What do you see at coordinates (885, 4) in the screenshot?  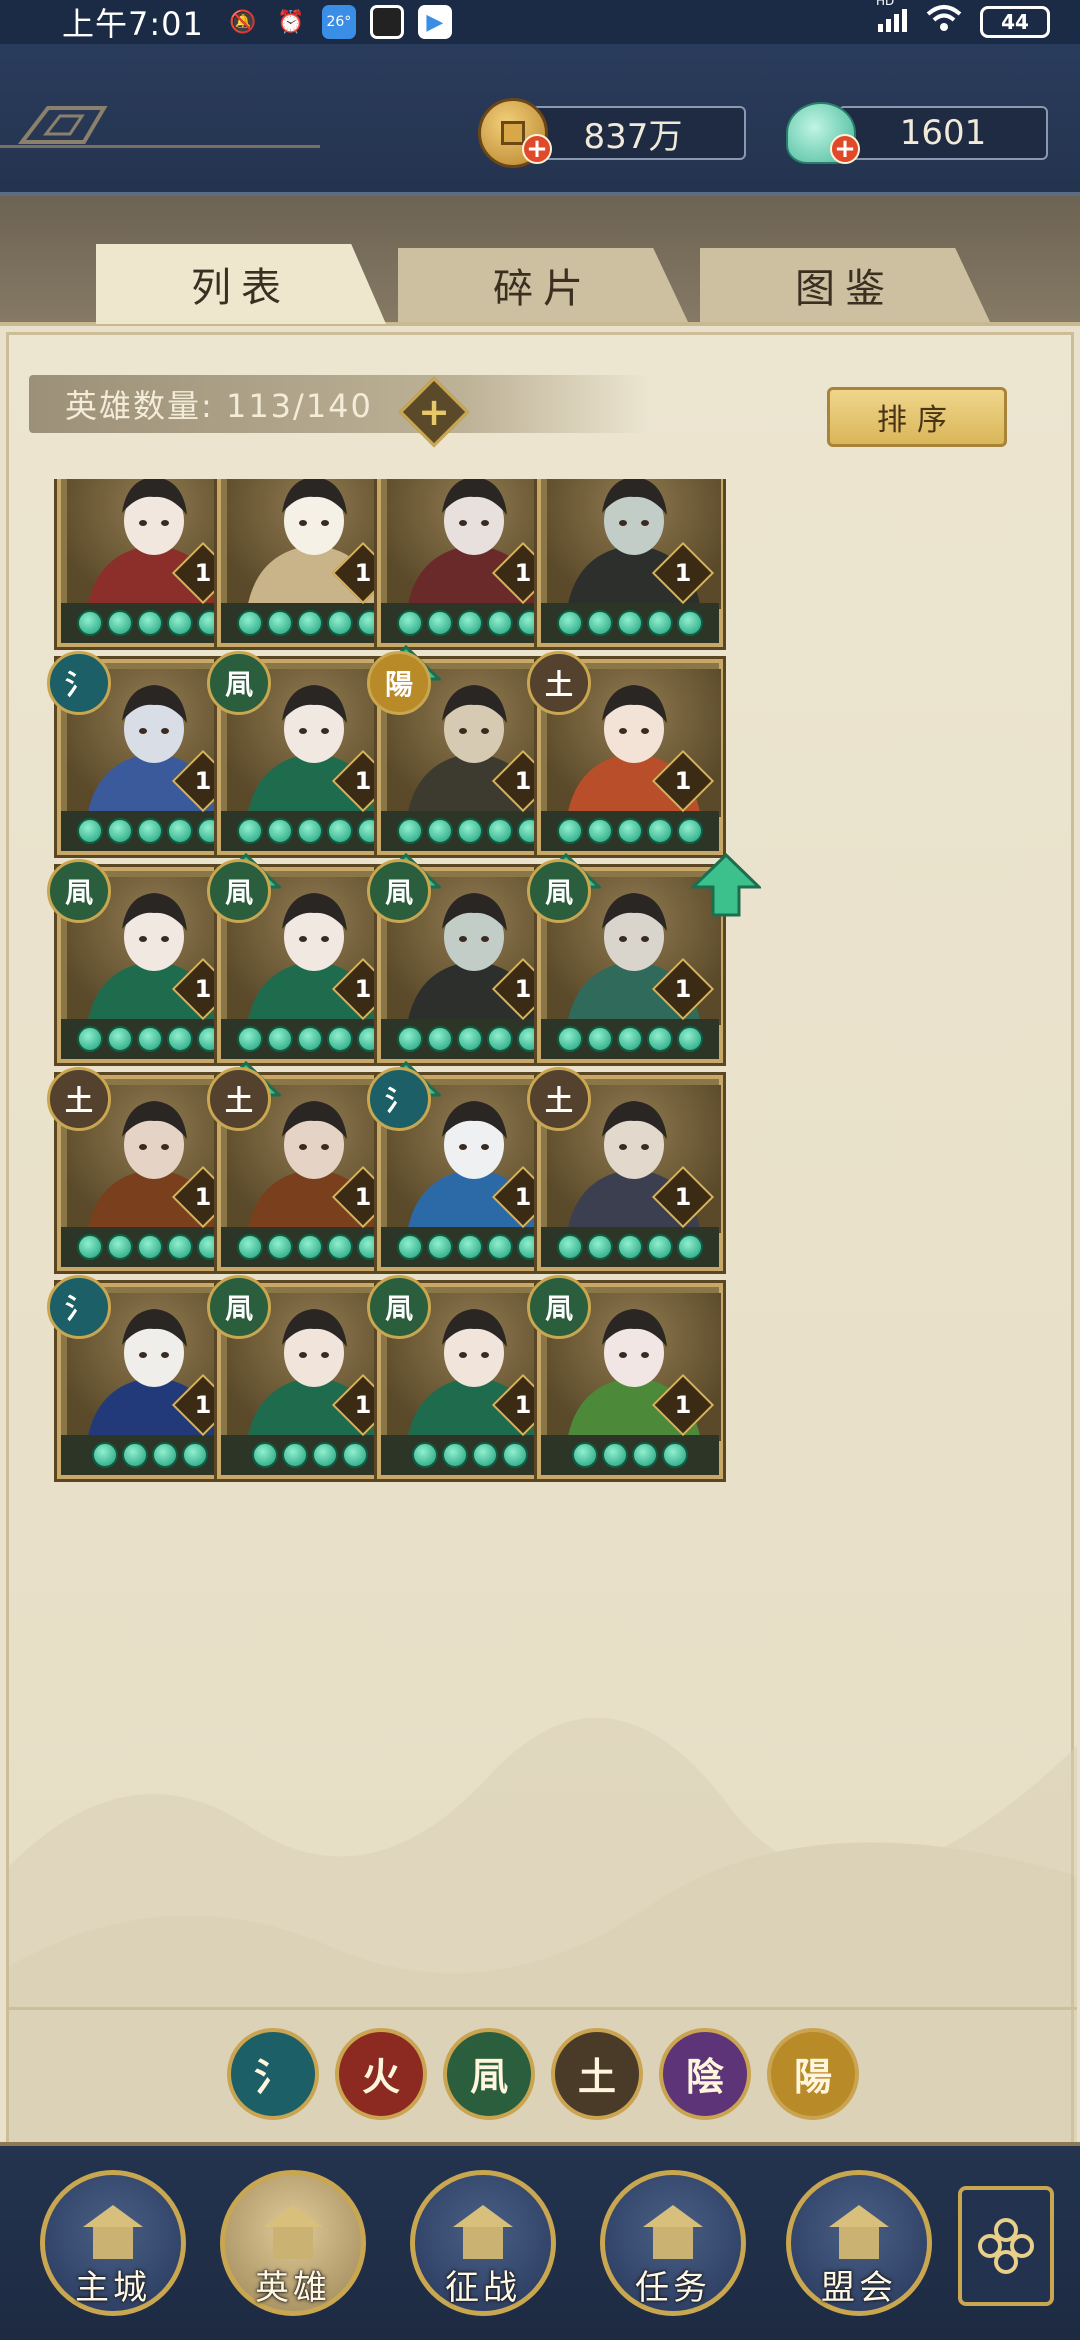 I see `network-type: HD` at bounding box center [885, 4].